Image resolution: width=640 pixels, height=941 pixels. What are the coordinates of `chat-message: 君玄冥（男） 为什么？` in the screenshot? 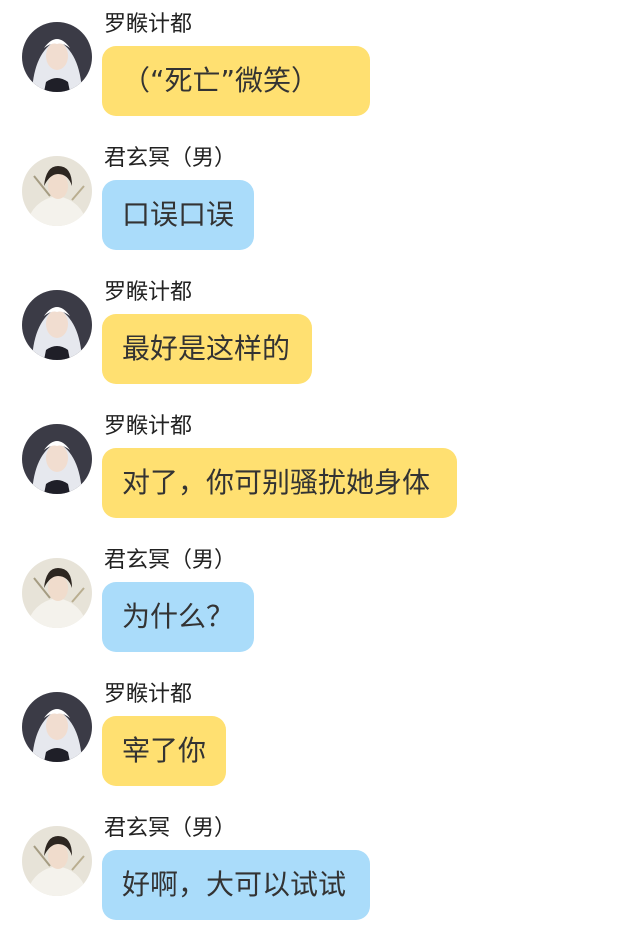 It's located at (322, 601).